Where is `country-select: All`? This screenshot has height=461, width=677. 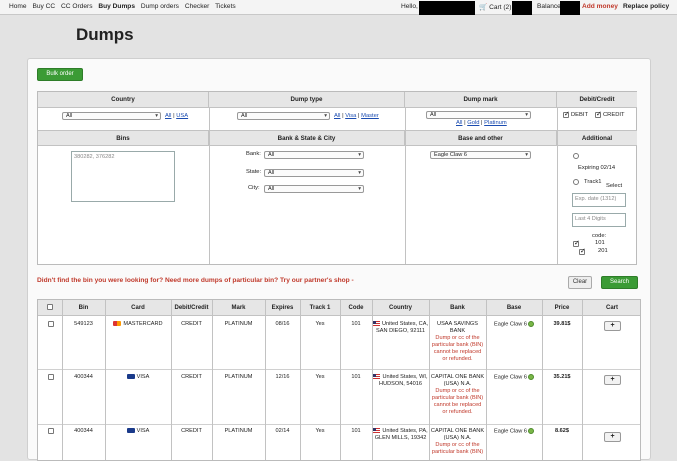 country-select: All is located at coordinates (111, 116).